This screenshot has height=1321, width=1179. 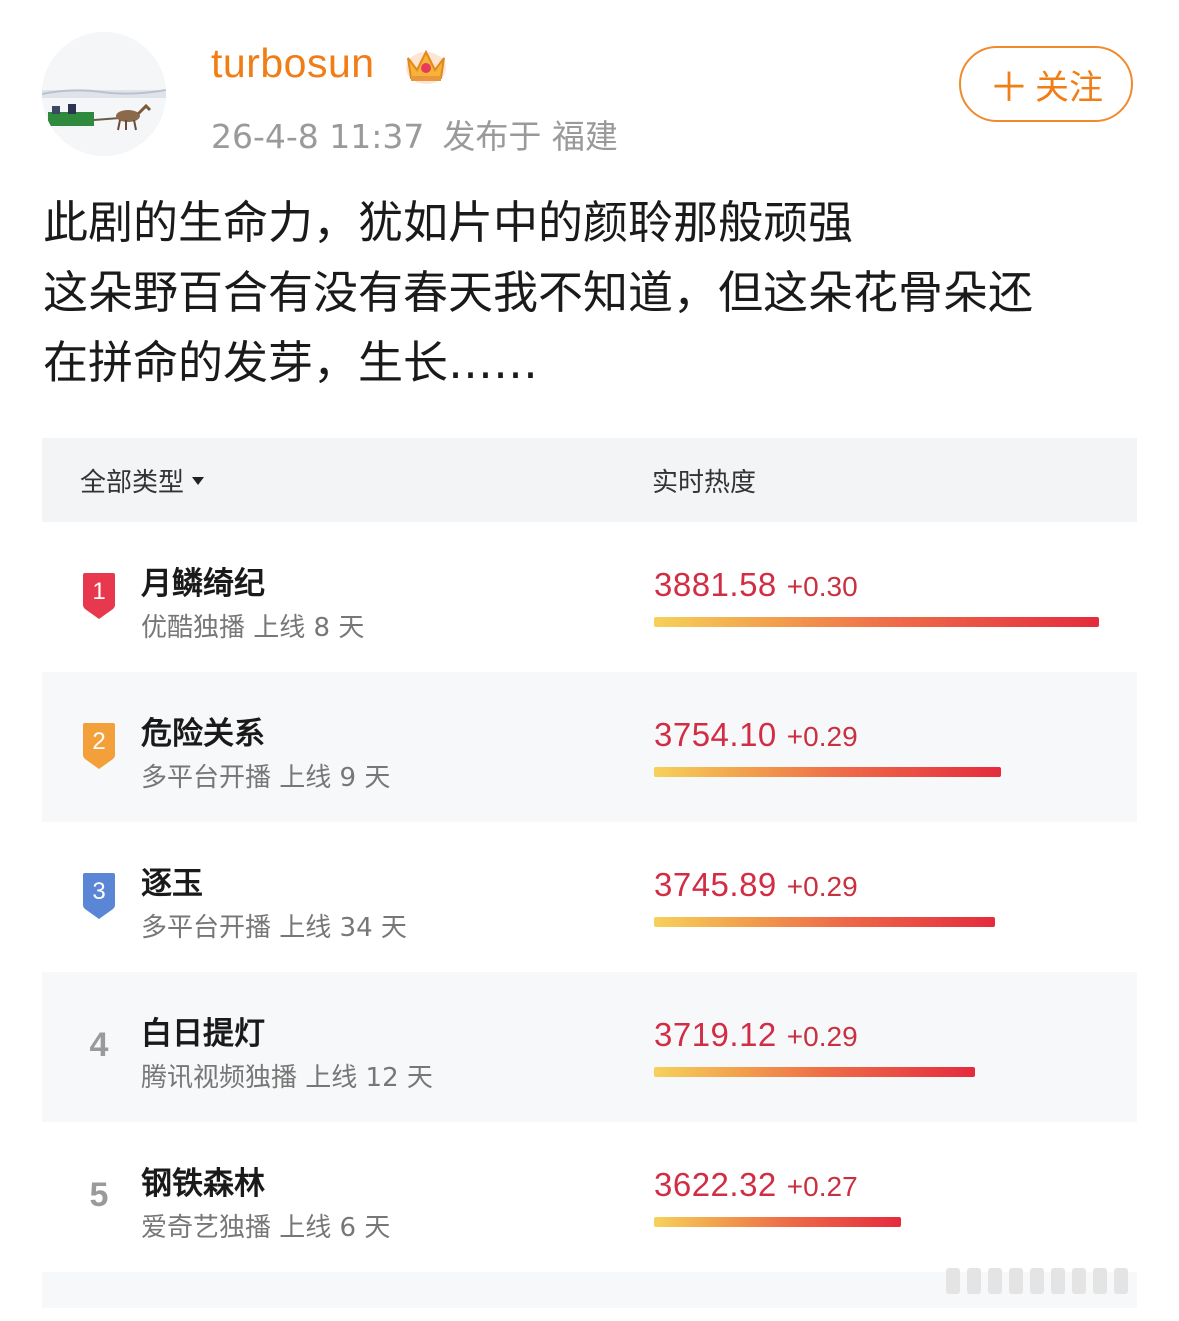 What do you see at coordinates (274, 928) in the screenshot?
I see `show-info: 多平台开播 上线 34 天` at bounding box center [274, 928].